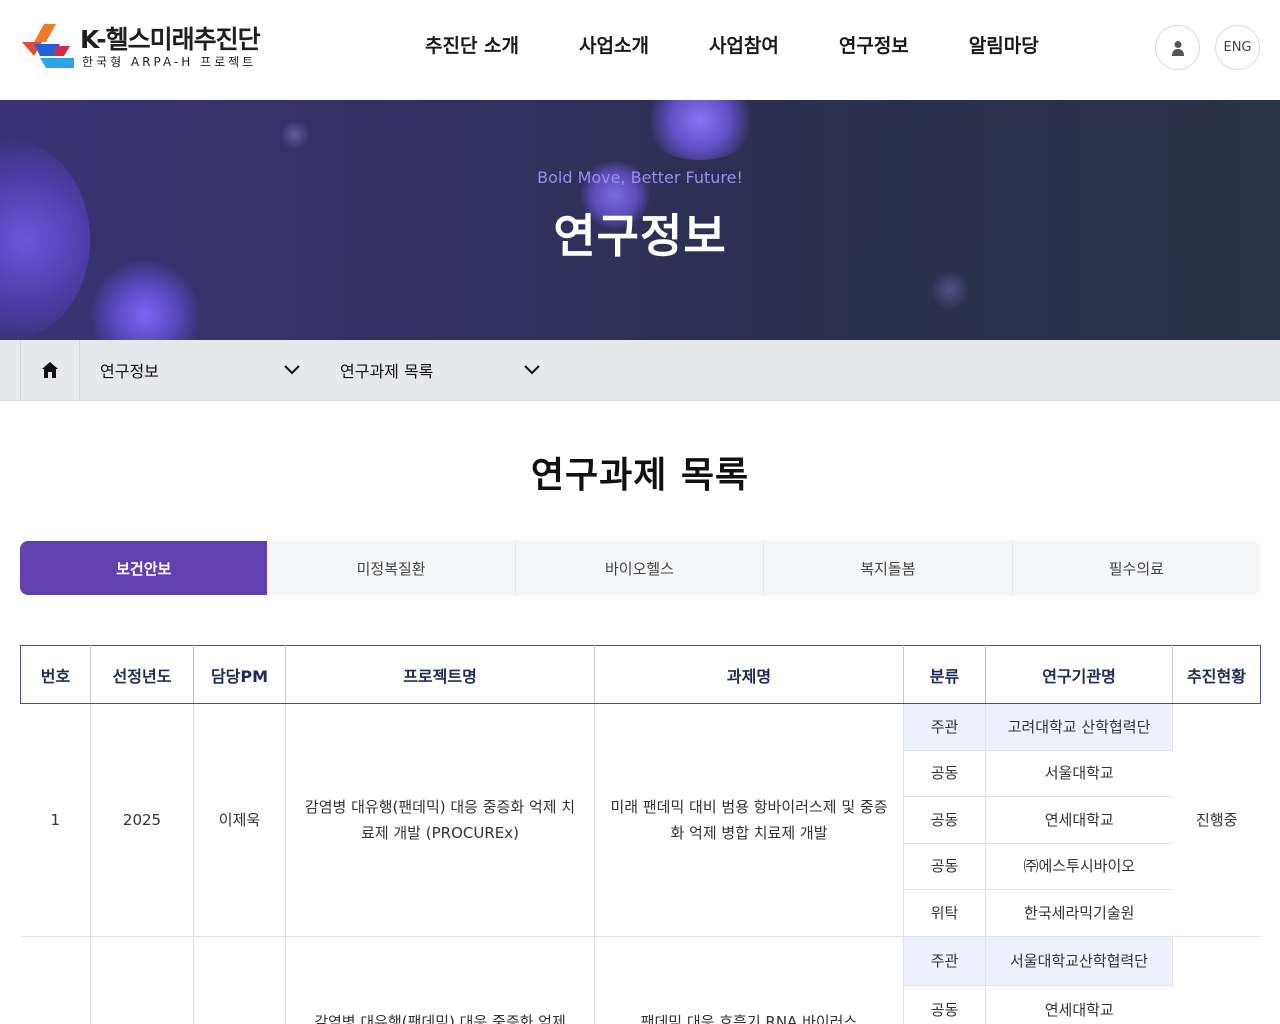 This screenshot has height=1024, width=1280. Describe the element at coordinates (144, 568) in the screenshot. I see `tab-health-security: 보건안보` at that location.